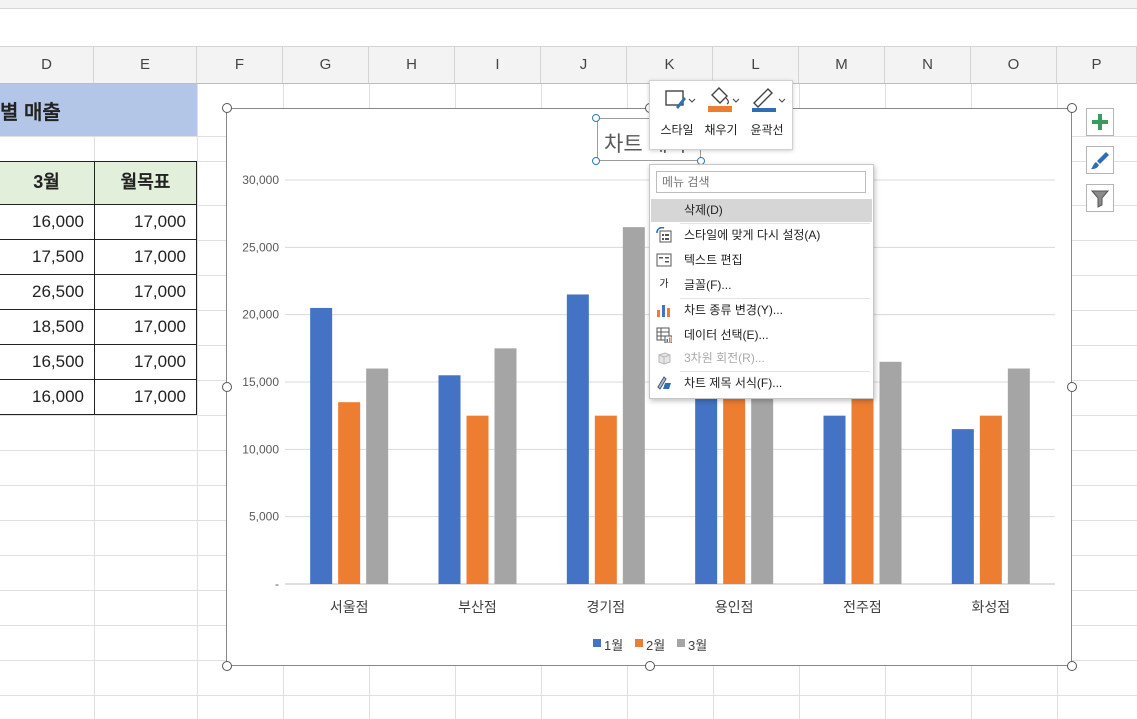 The image size is (1137, 719). What do you see at coordinates (498, 65) in the screenshot?
I see `column-header-i: I` at bounding box center [498, 65].